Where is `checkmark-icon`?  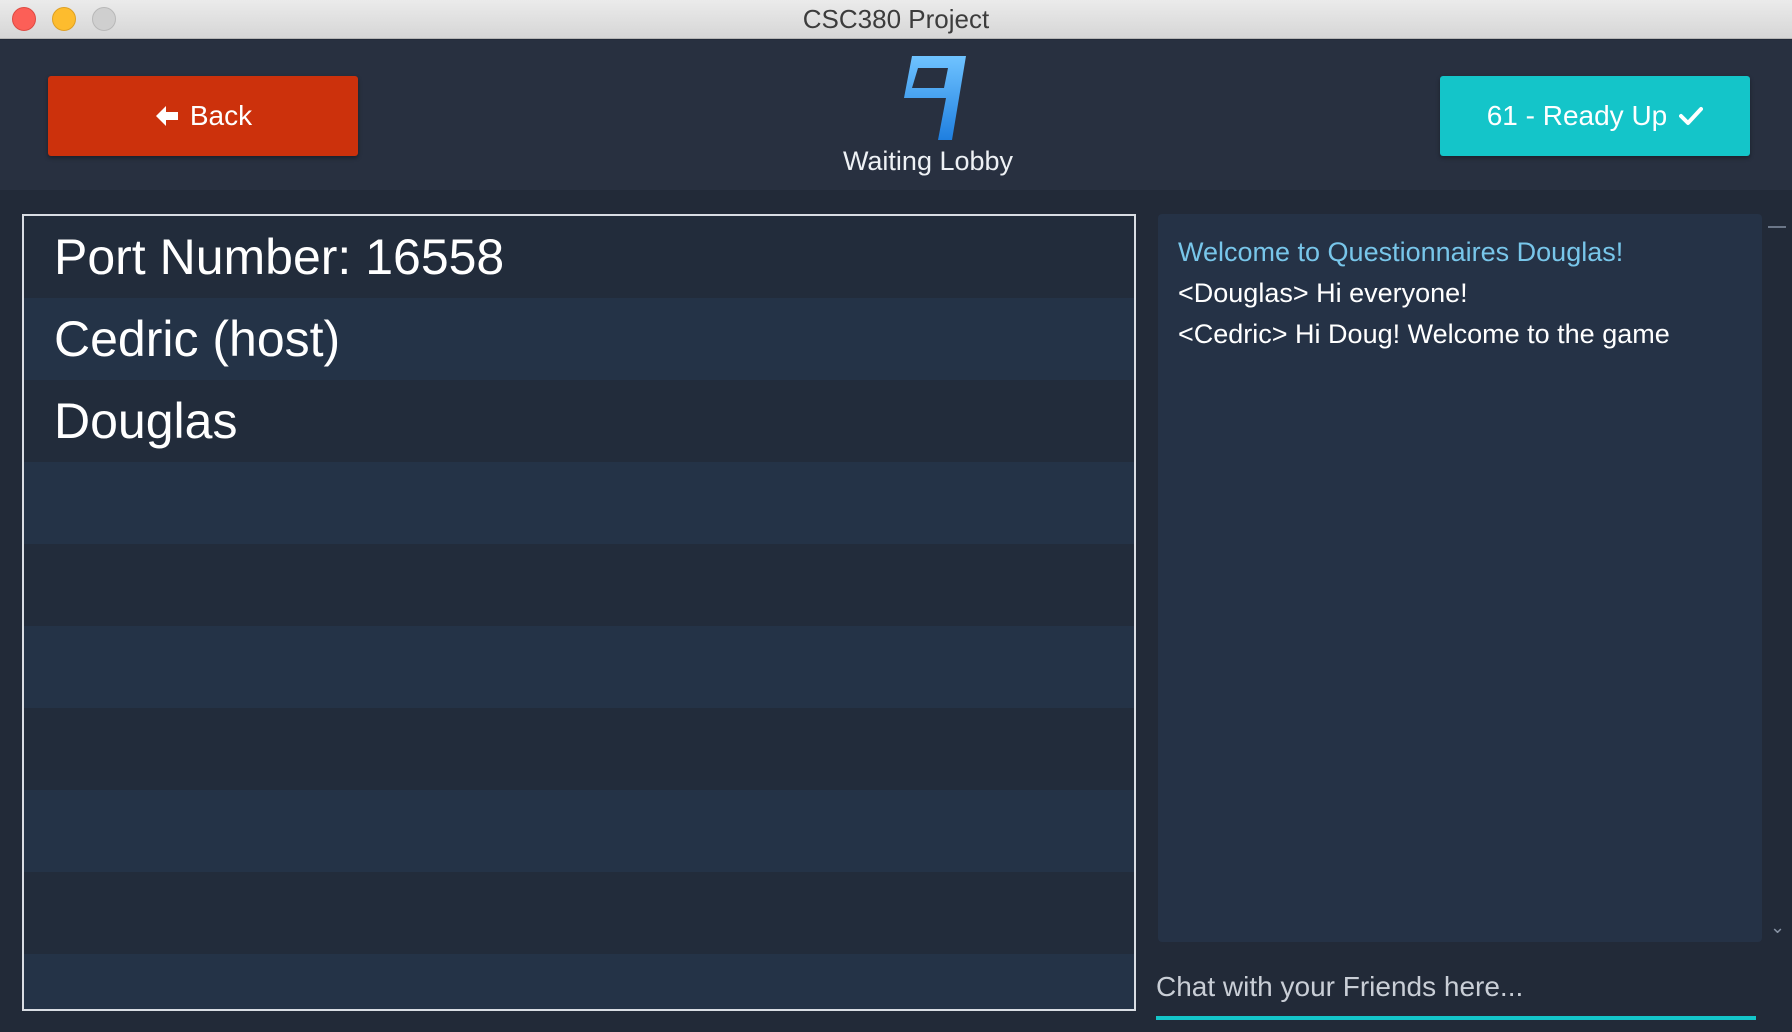 checkmark-icon is located at coordinates (1691, 116).